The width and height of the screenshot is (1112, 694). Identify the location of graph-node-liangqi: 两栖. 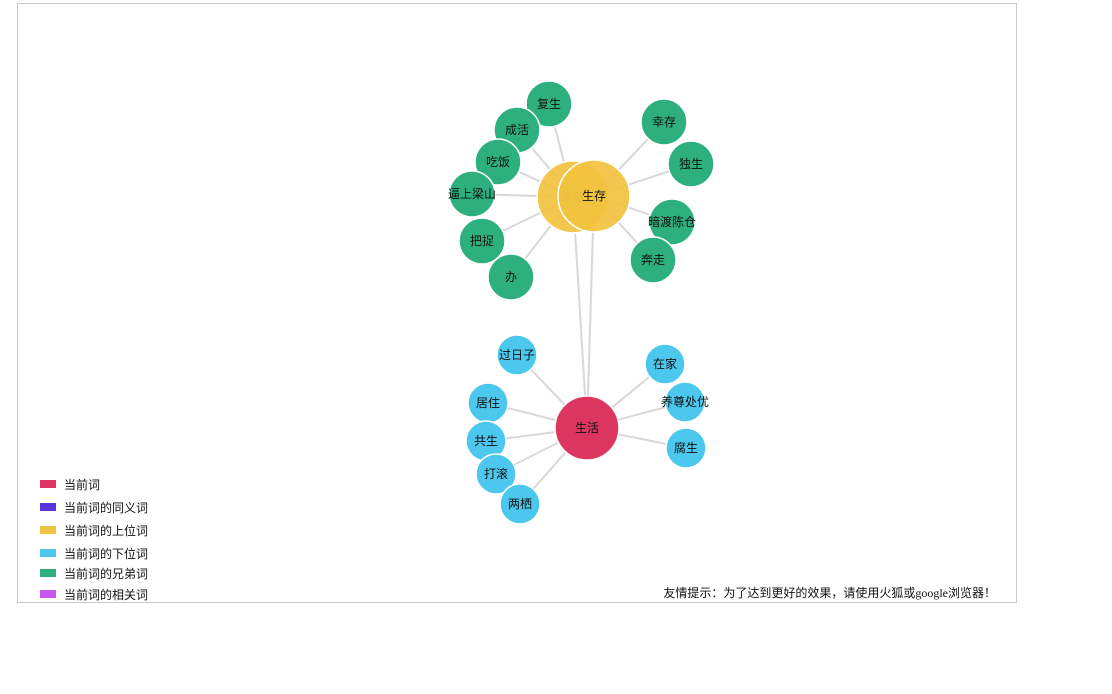
(520, 504).